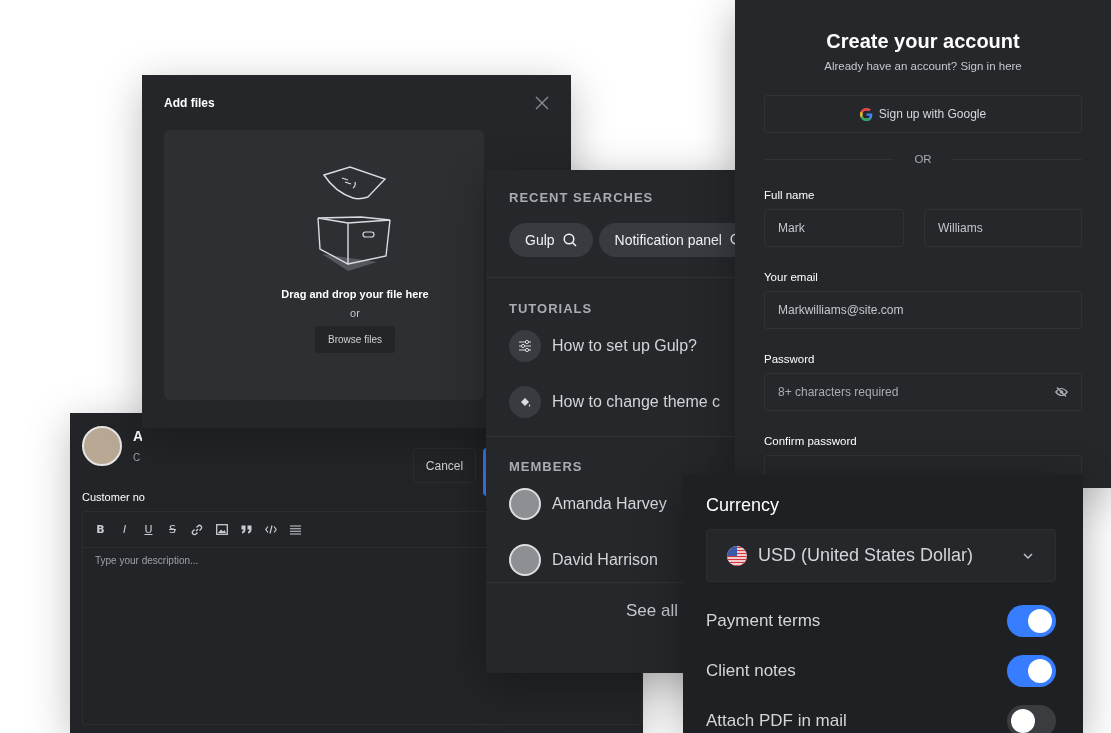 The width and height of the screenshot is (1111, 733). I want to click on tutorial-link: How to set up Gulp?, so click(624, 346).